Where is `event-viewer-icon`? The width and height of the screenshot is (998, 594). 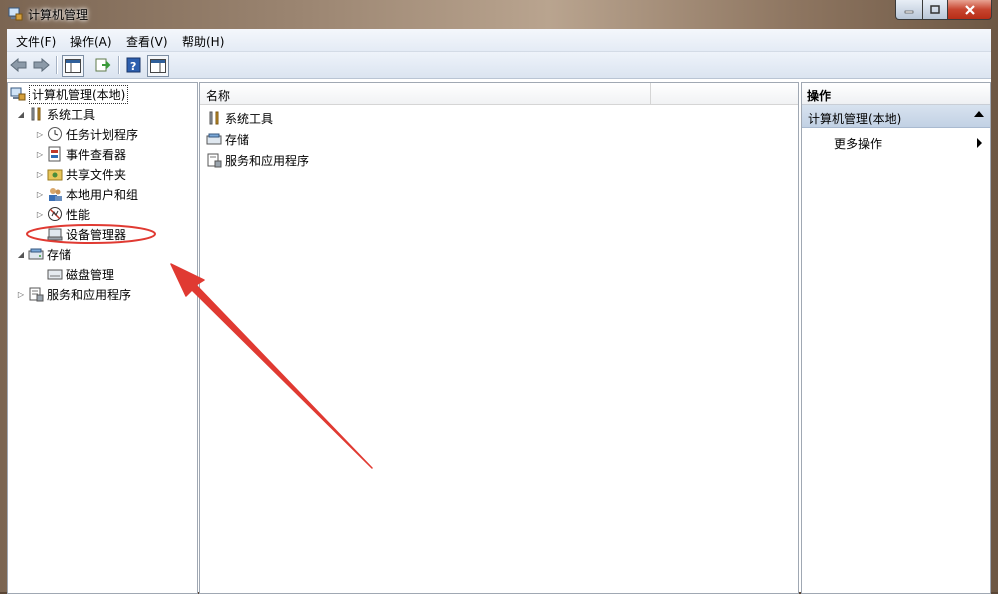 event-viewer-icon is located at coordinates (54, 154).